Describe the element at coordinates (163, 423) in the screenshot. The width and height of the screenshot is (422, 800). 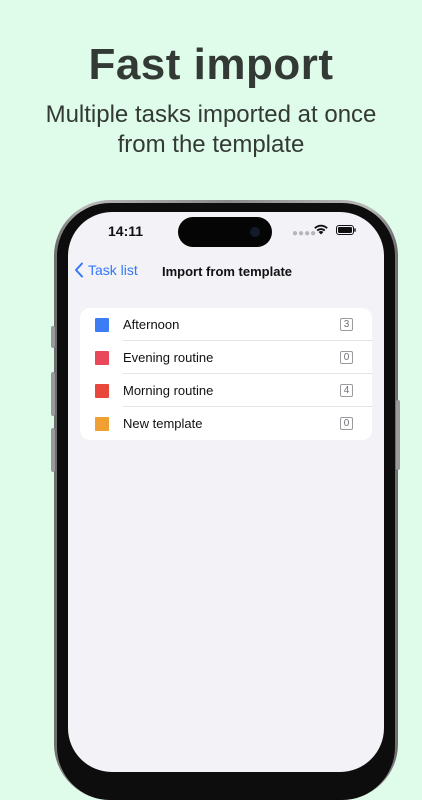
I see `template-name: New template` at that location.